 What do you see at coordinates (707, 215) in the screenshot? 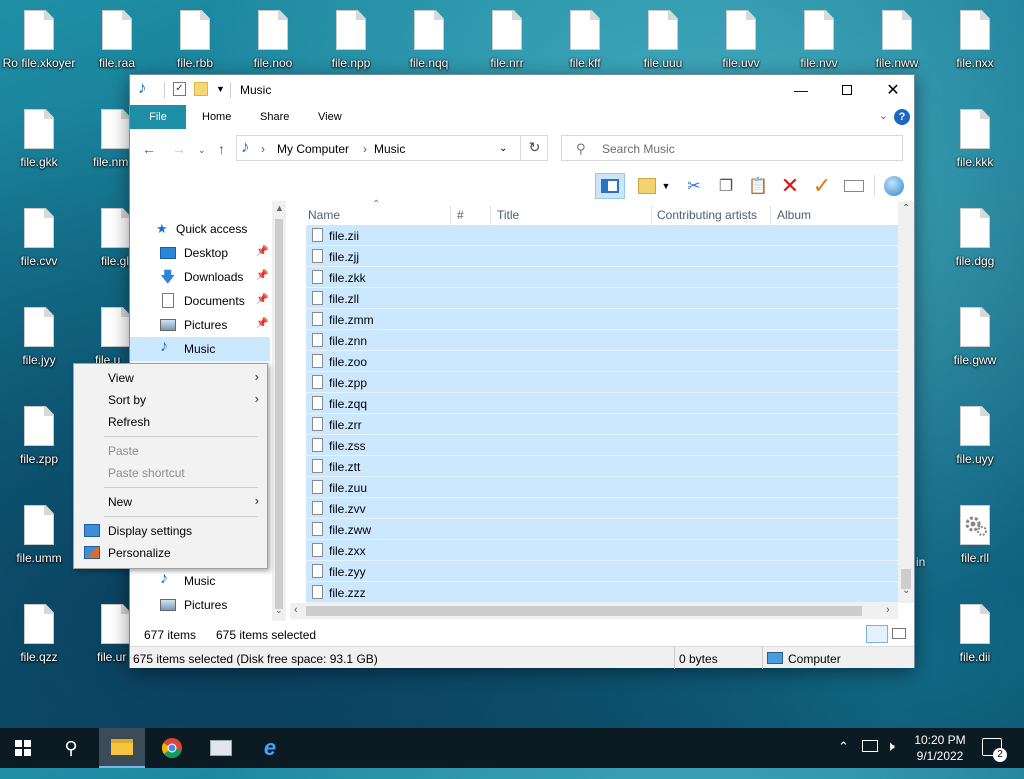
I see `column-contributing-artists: Contributing artists` at bounding box center [707, 215].